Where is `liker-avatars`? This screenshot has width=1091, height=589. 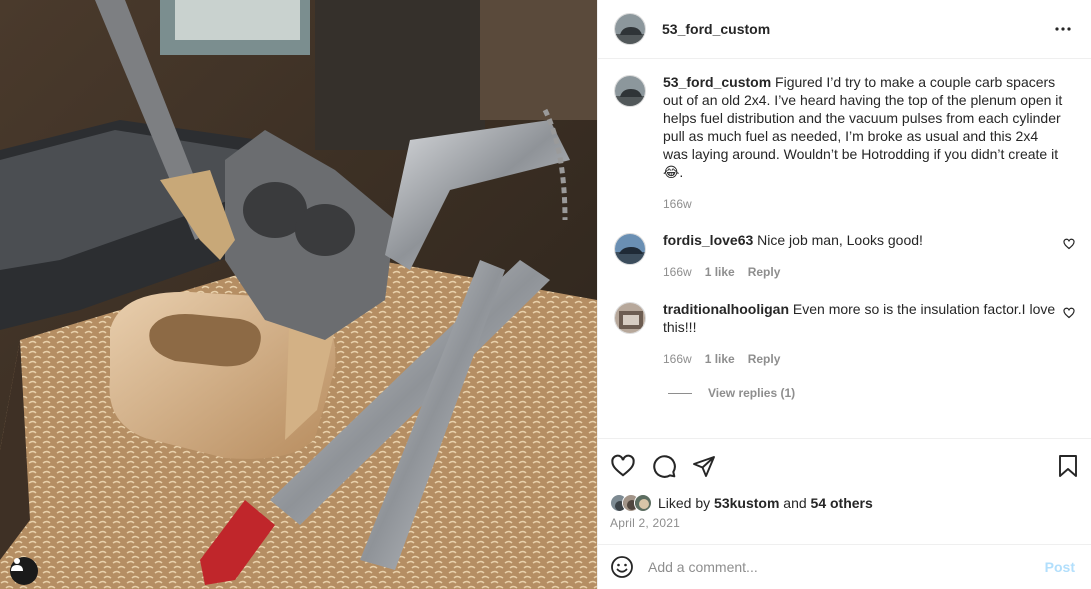
liker-avatars is located at coordinates (631, 503).